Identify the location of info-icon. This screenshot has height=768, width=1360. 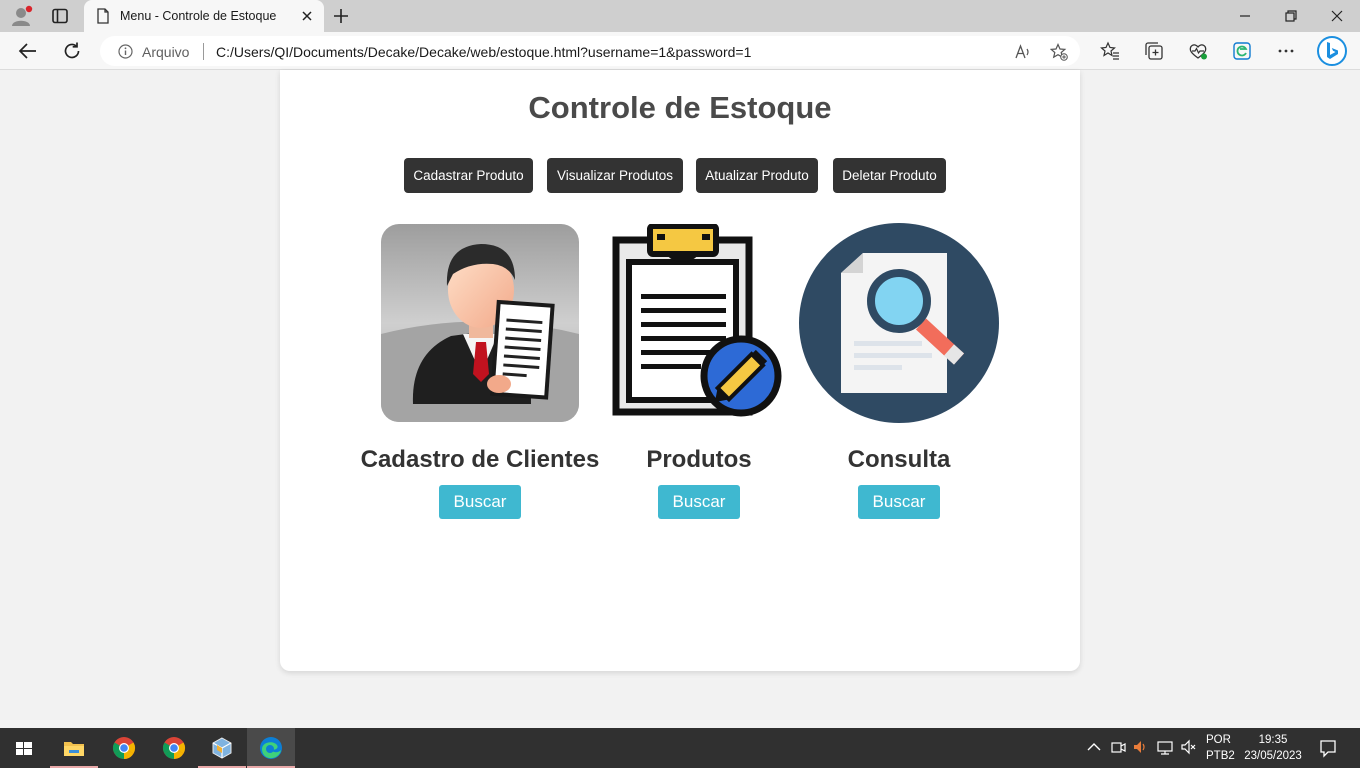
(125, 51).